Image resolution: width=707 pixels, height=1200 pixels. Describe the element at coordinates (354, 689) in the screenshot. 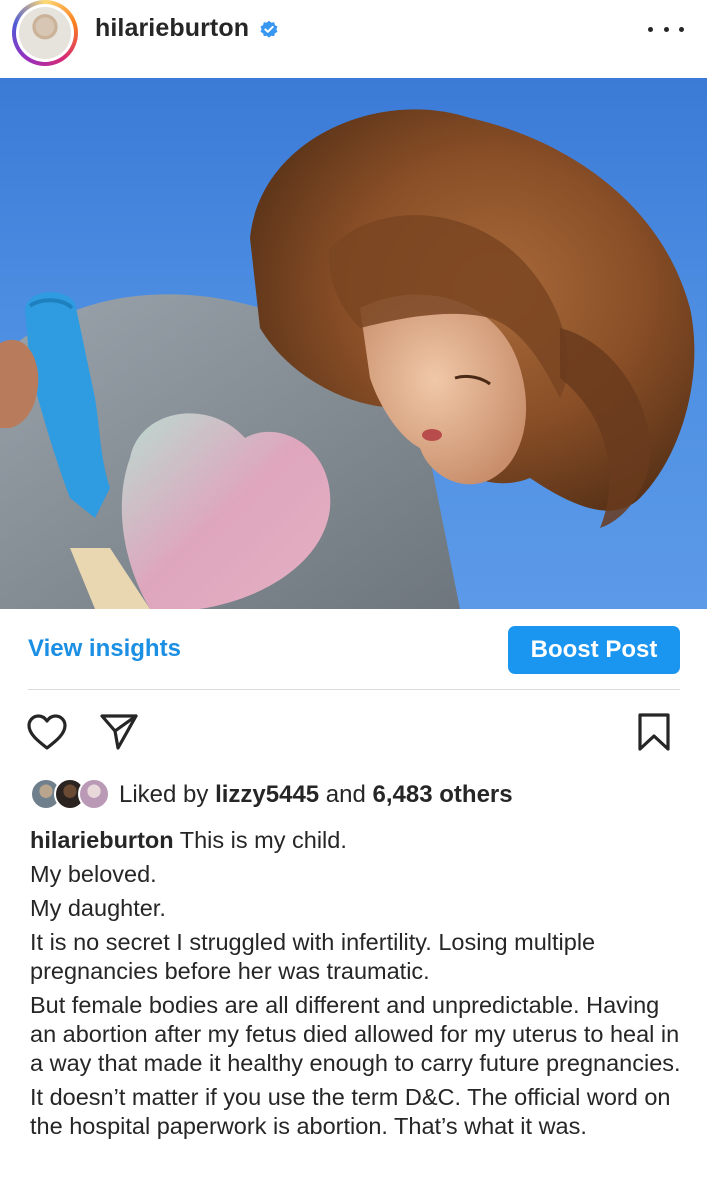

I see `divider` at that location.